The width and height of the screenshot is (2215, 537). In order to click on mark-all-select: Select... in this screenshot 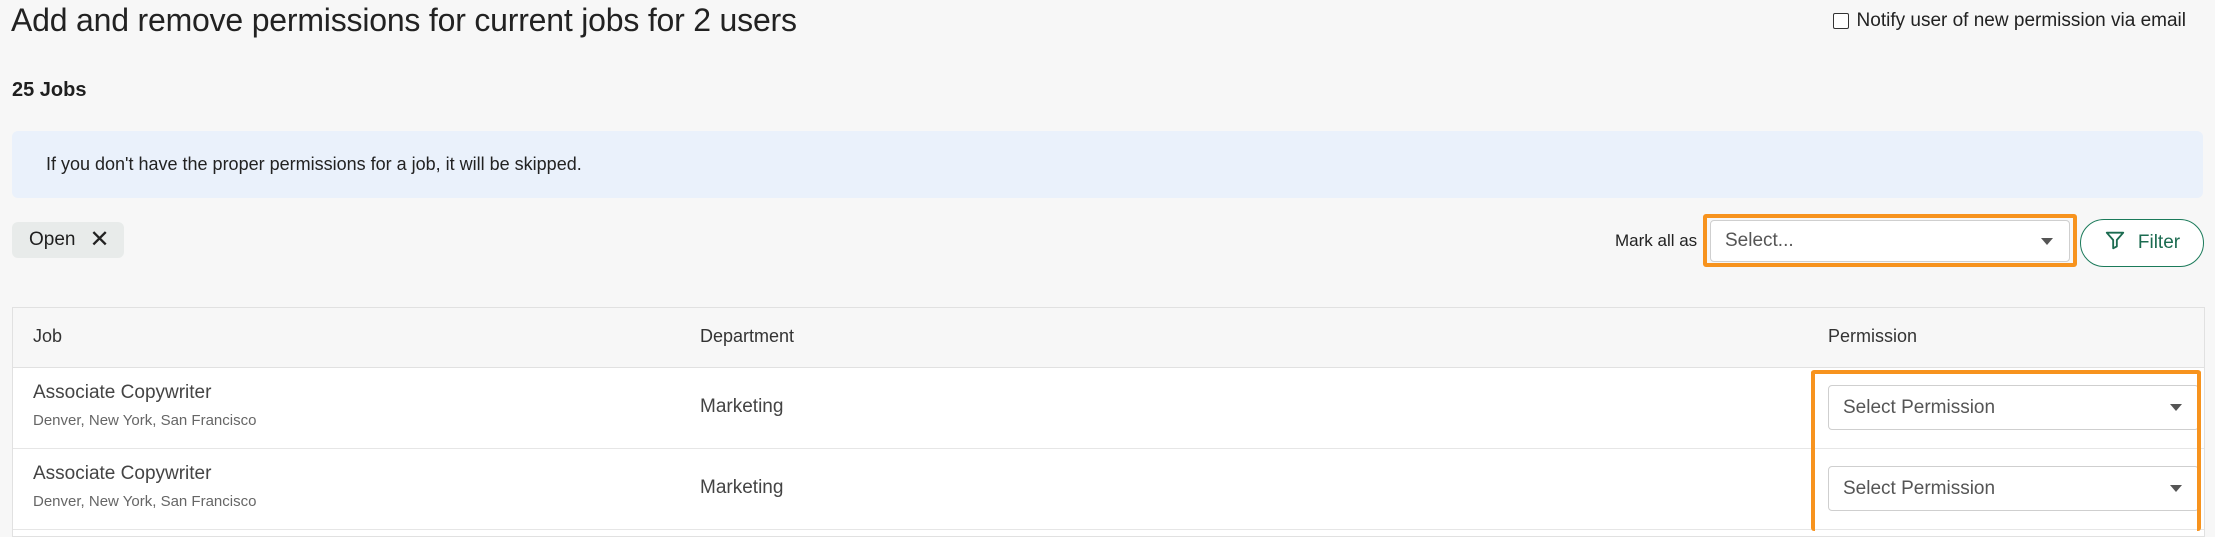, I will do `click(1890, 241)`.